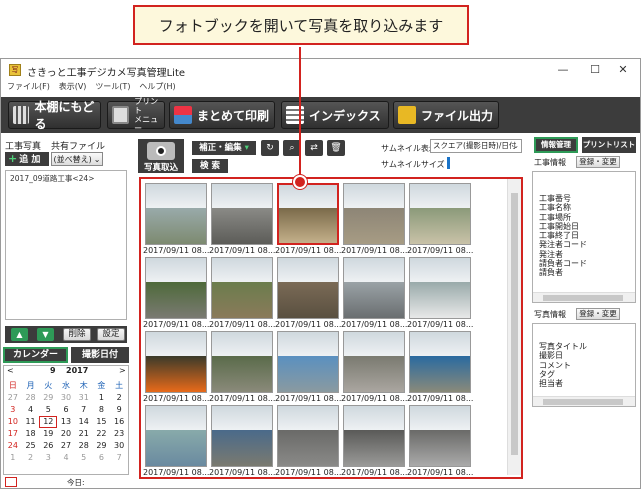  Describe the element at coordinates (100, 355) in the screenshot. I see `tab-shoot-date: 撮影日付` at that location.